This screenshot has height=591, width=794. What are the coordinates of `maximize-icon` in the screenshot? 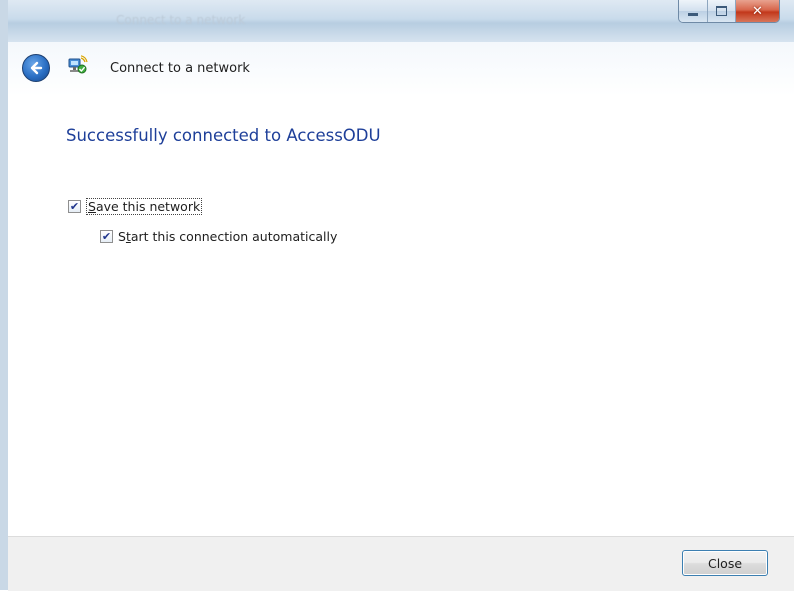 It's located at (721, 11).